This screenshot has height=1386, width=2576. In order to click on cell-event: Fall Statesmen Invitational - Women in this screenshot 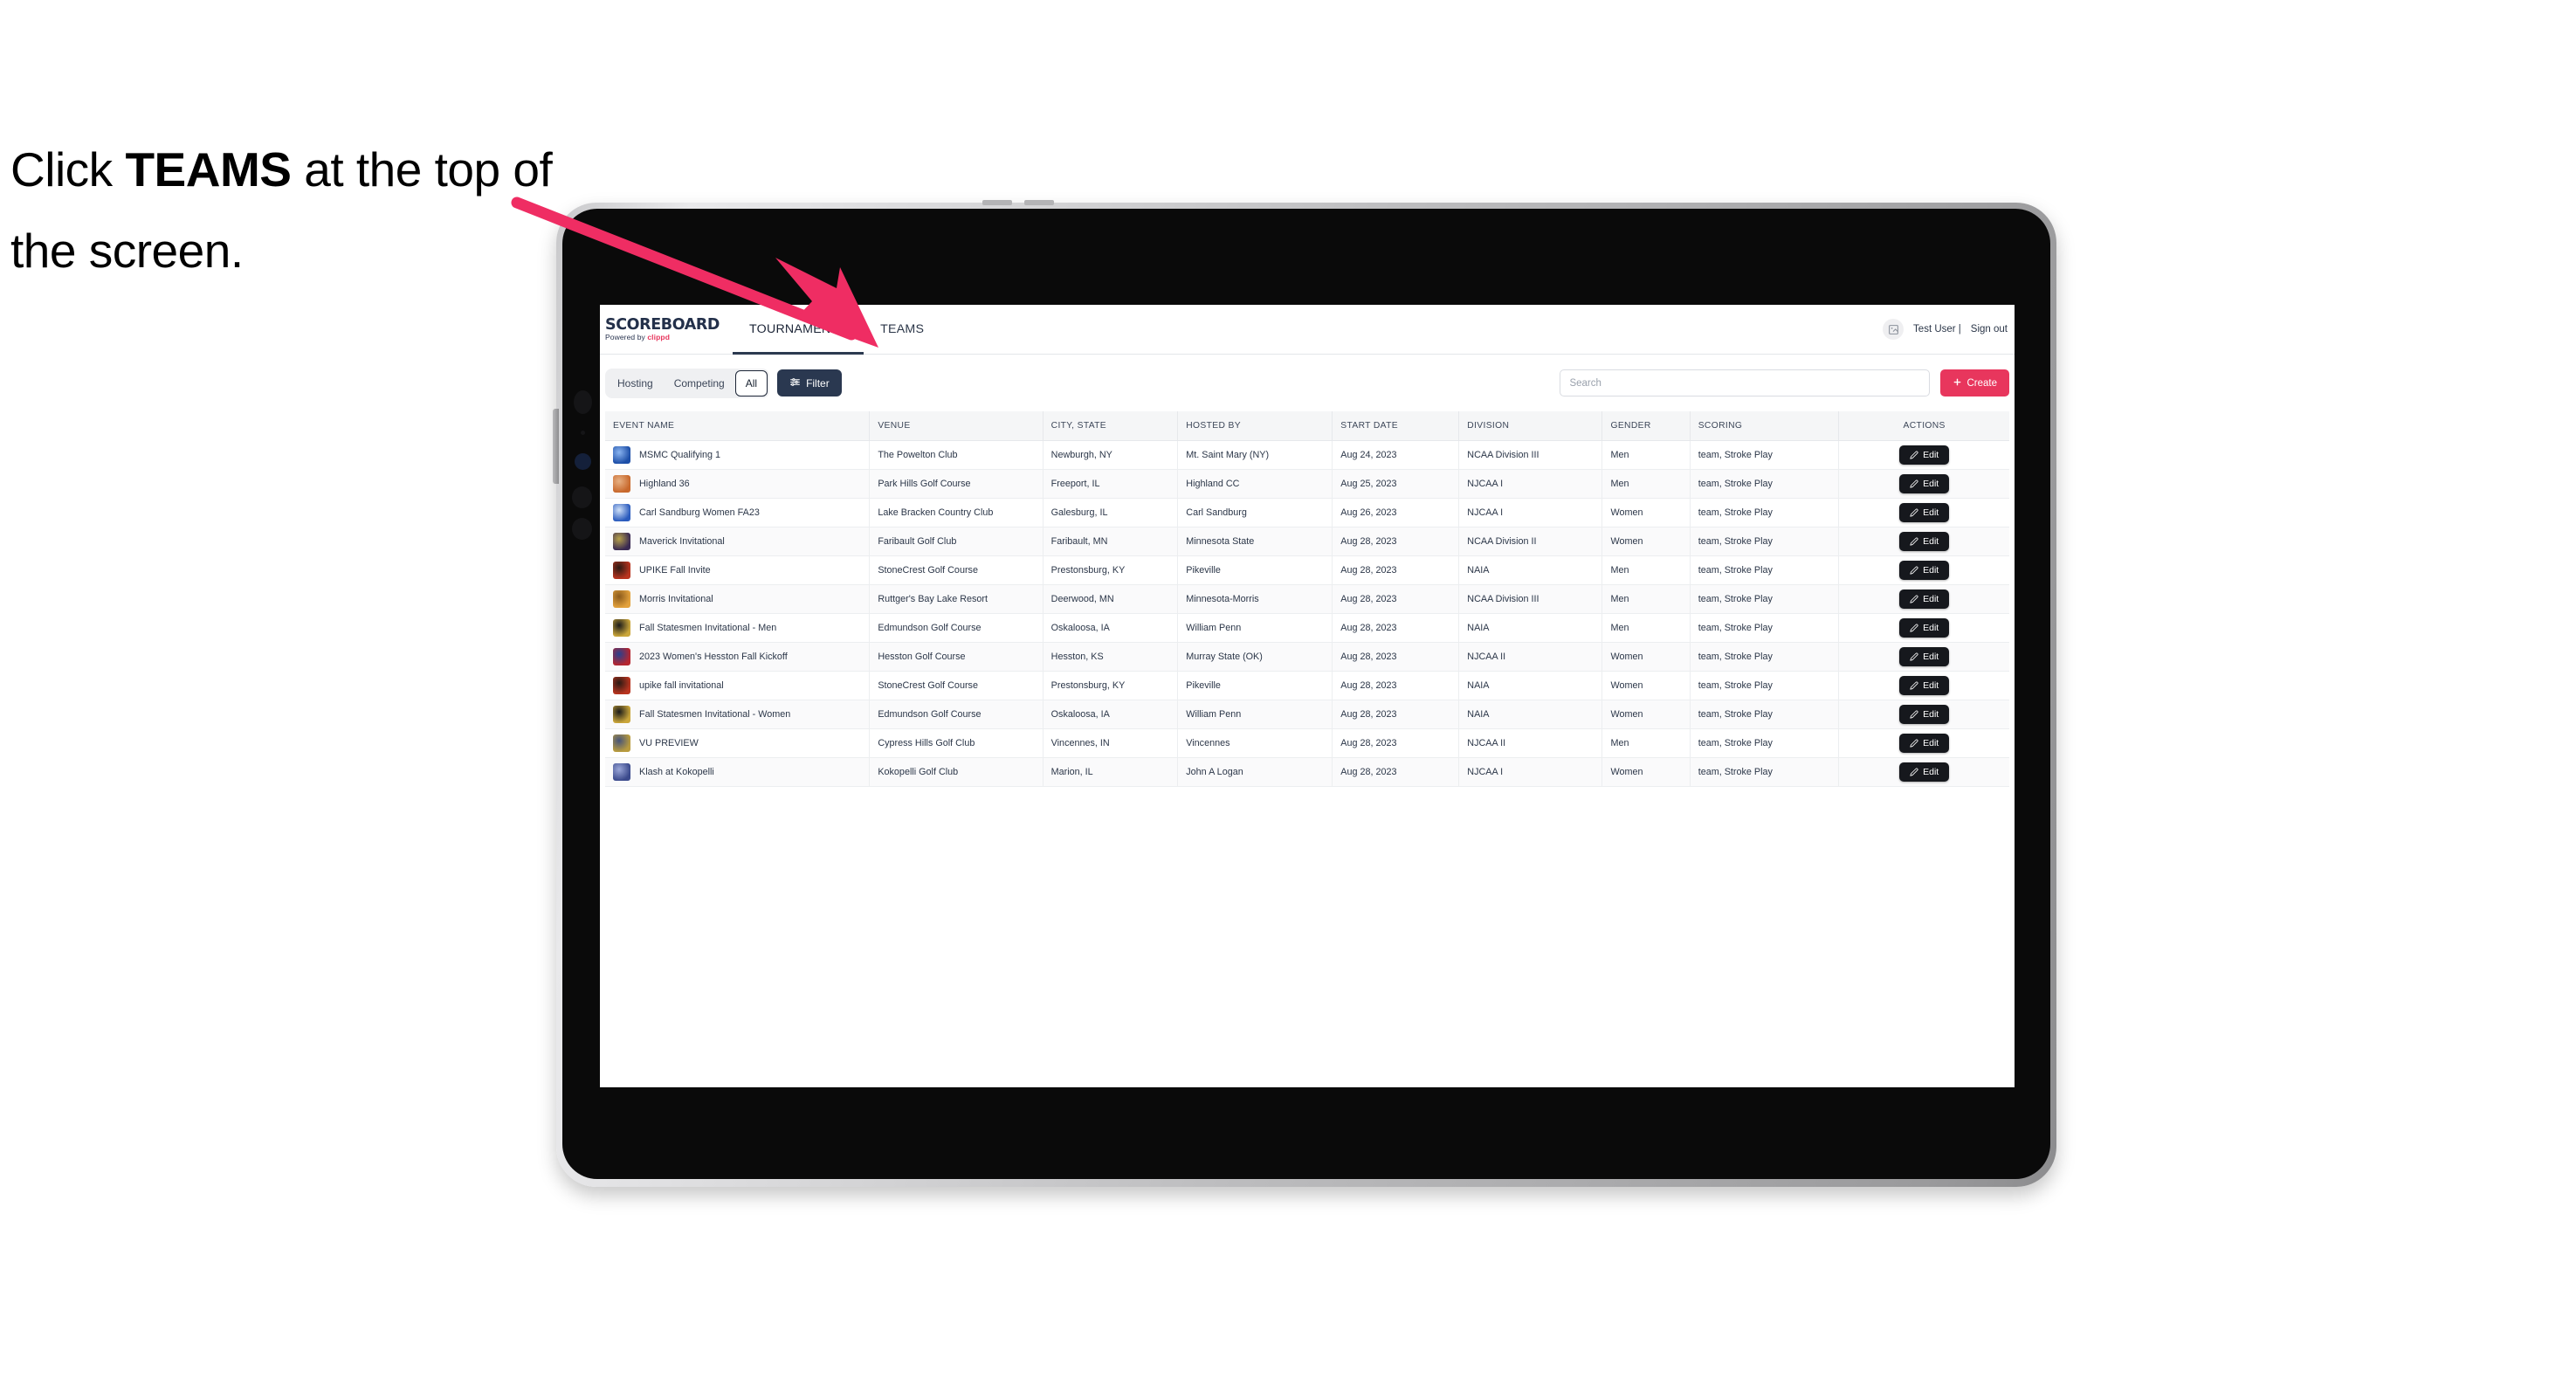, I will do `click(738, 715)`.